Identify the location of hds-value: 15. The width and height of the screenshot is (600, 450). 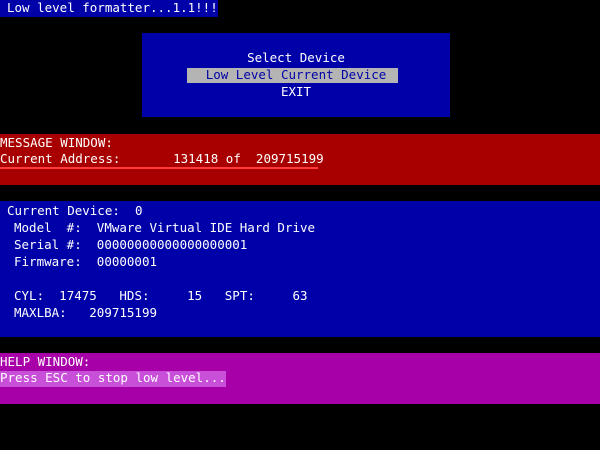
(195, 295).